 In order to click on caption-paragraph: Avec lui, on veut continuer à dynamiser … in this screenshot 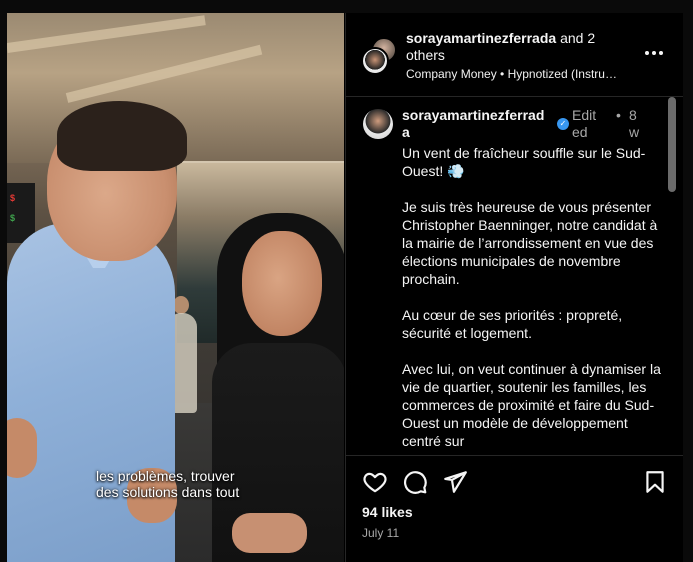, I will do `click(531, 405)`.